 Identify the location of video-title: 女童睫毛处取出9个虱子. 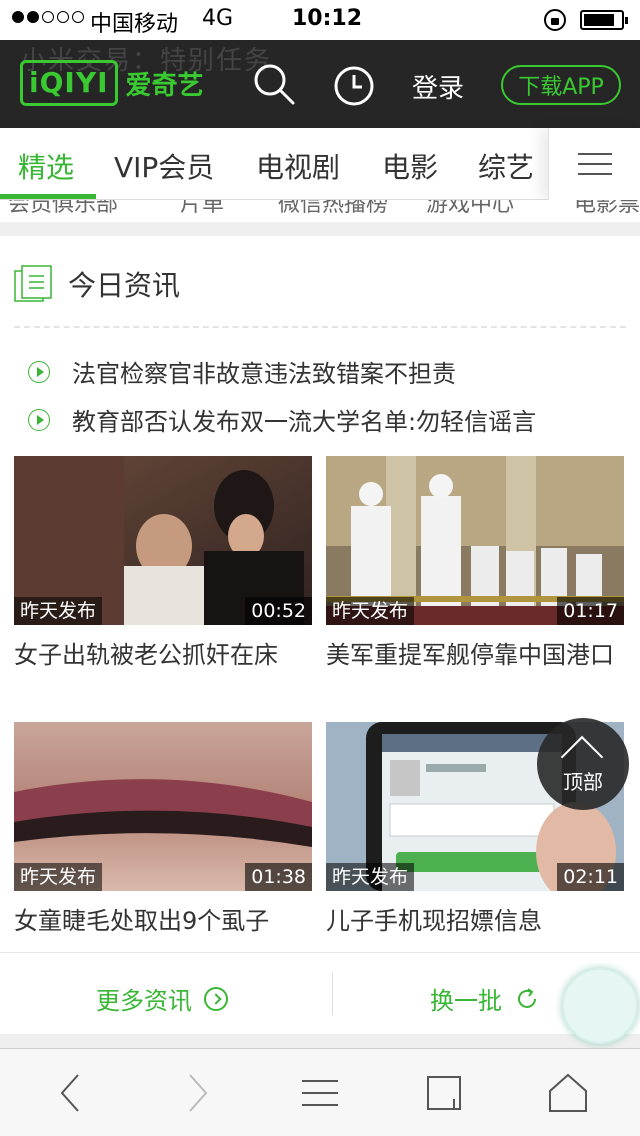
(142, 921).